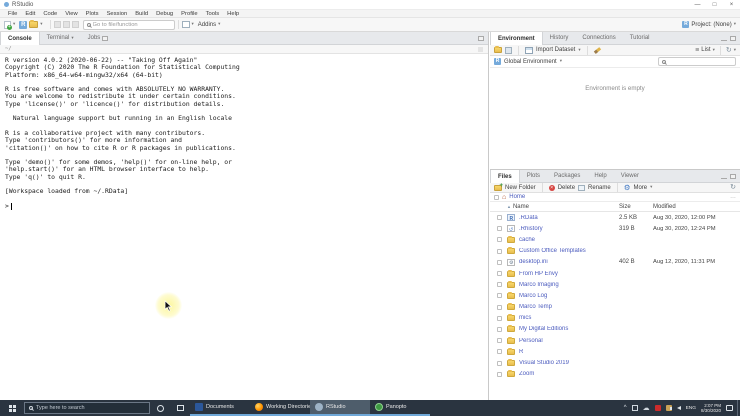 The height and width of the screenshot is (416, 740). Describe the element at coordinates (697, 61) in the screenshot. I see `environment-search-box` at that location.